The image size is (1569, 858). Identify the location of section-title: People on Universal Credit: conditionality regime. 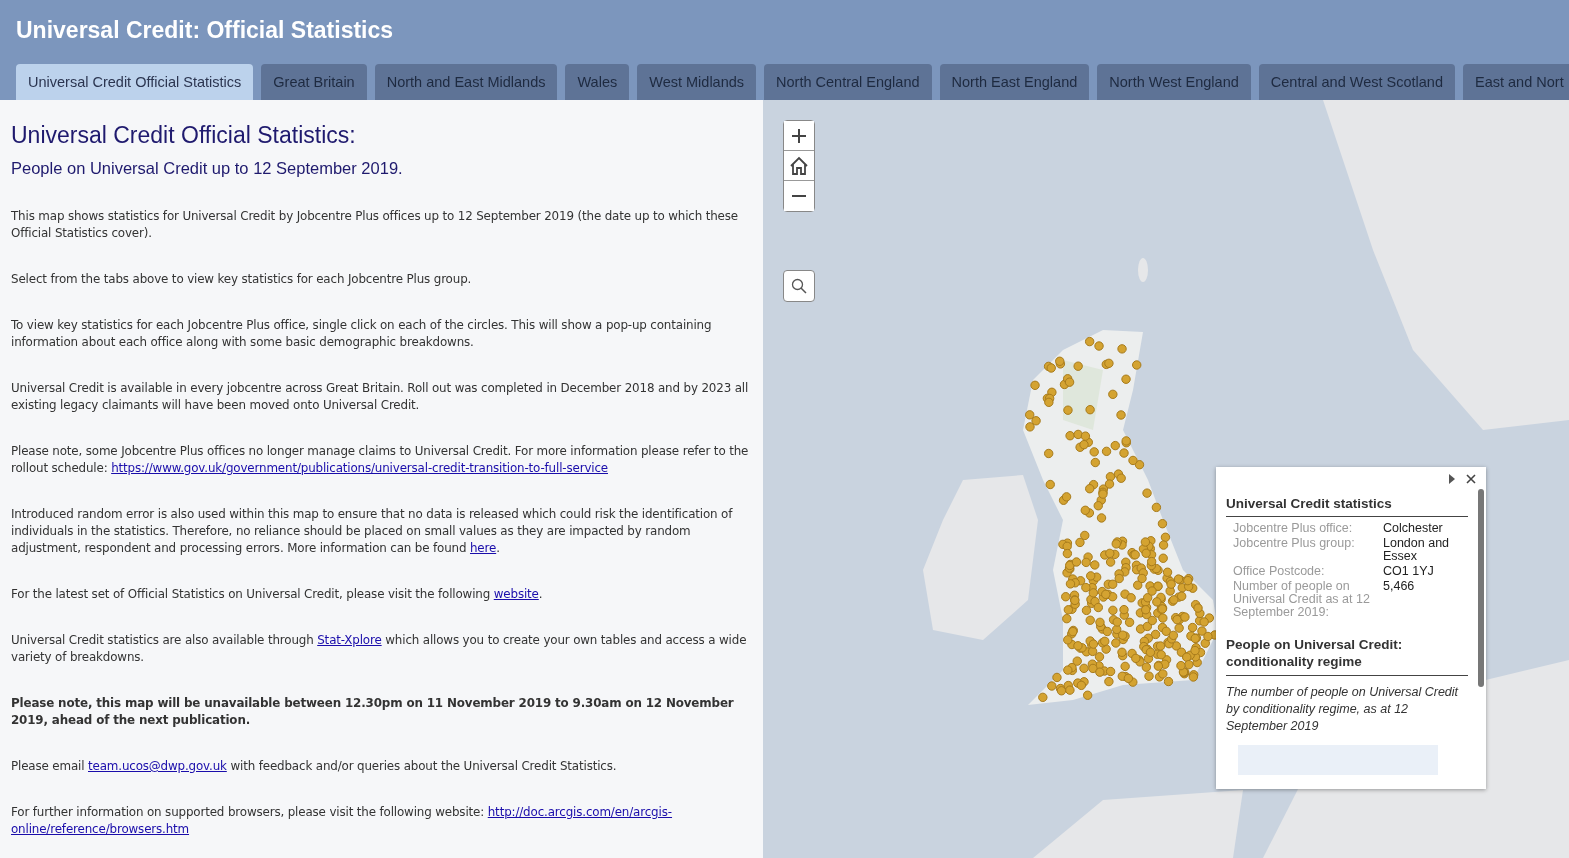
(1347, 656).